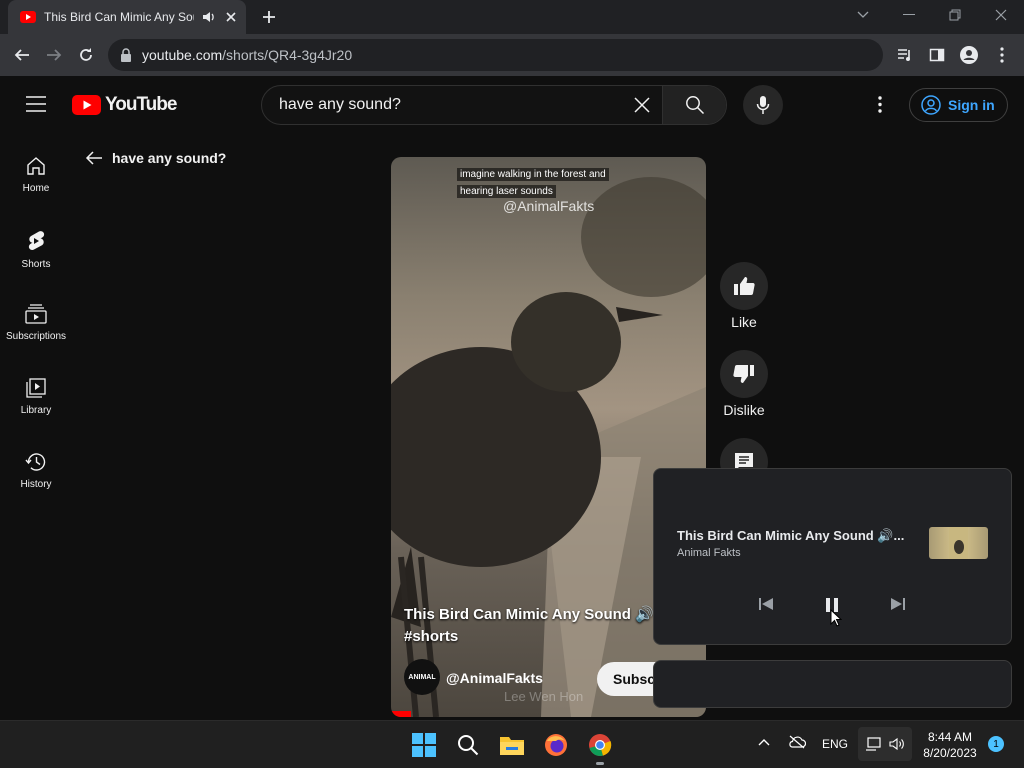 Image resolution: width=1024 pixels, height=768 pixels. What do you see at coordinates (744, 286) in the screenshot?
I see `like-button` at bounding box center [744, 286].